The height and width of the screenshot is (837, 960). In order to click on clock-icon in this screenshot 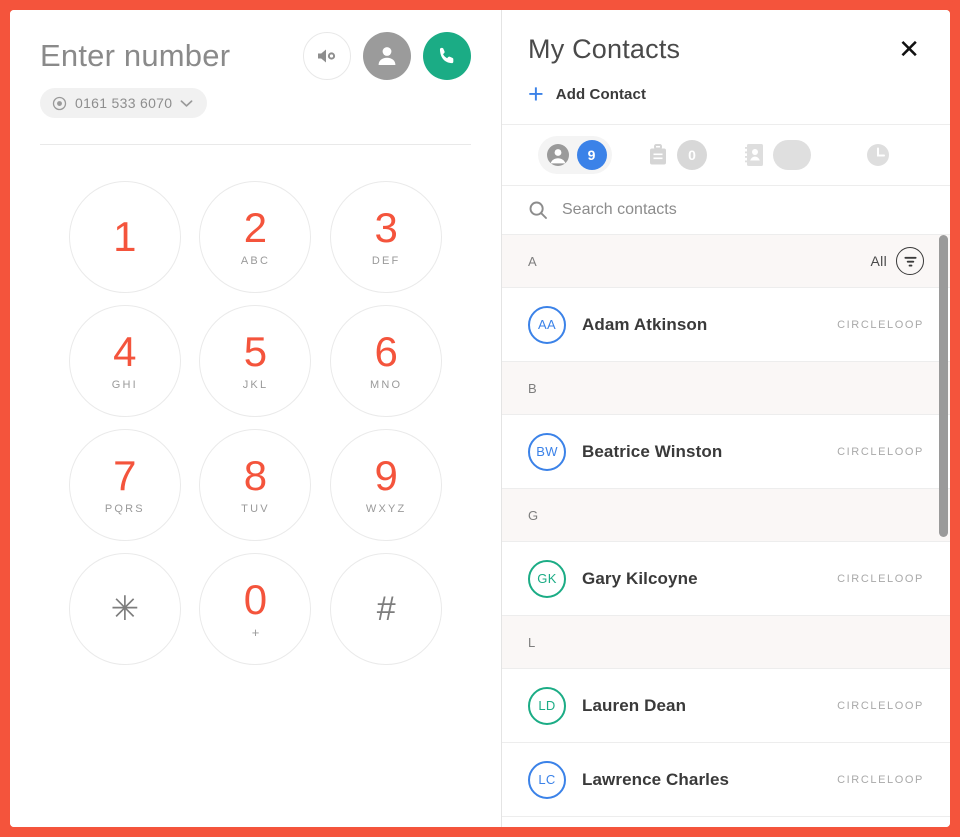, I will do `click(877, 155)`.